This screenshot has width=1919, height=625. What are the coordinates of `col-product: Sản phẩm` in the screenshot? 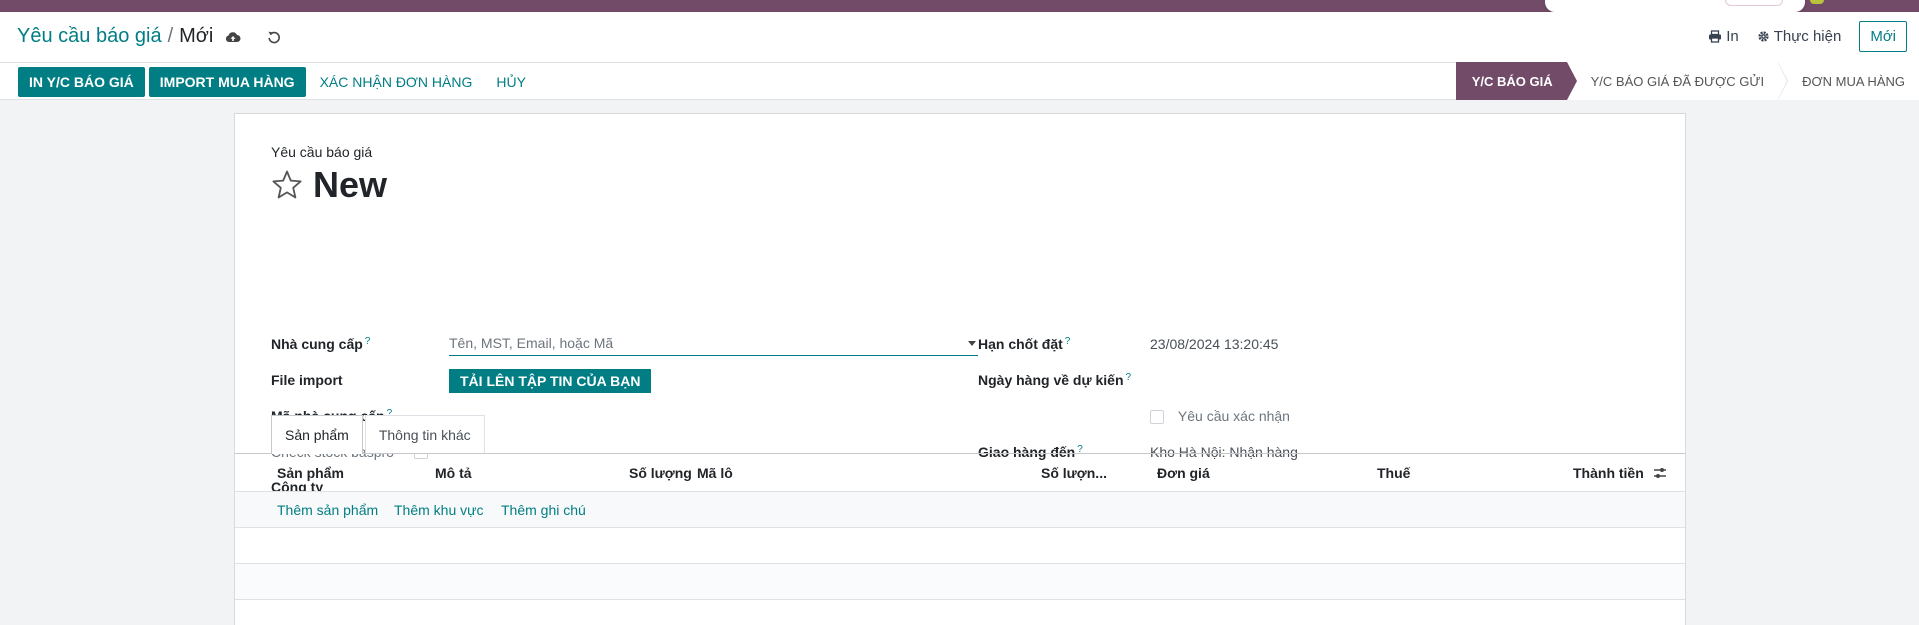 It's located at (310, 473).